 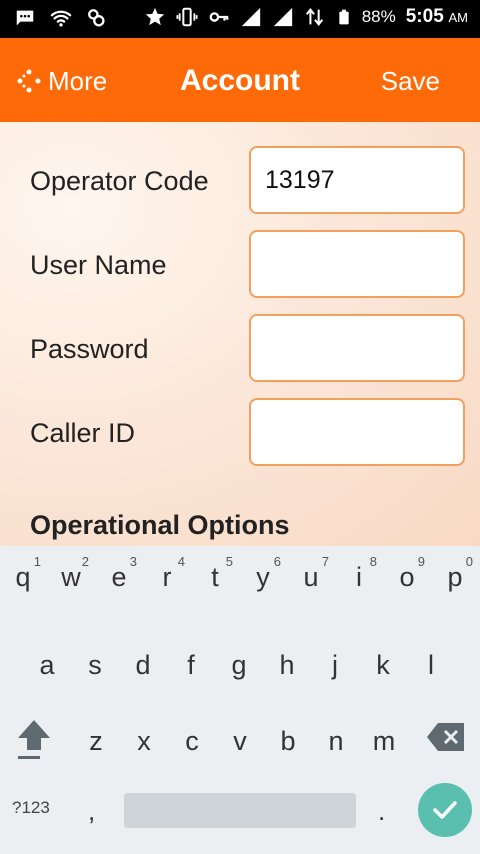 I want to click on backspace-icon, so click(x=445, y=737).